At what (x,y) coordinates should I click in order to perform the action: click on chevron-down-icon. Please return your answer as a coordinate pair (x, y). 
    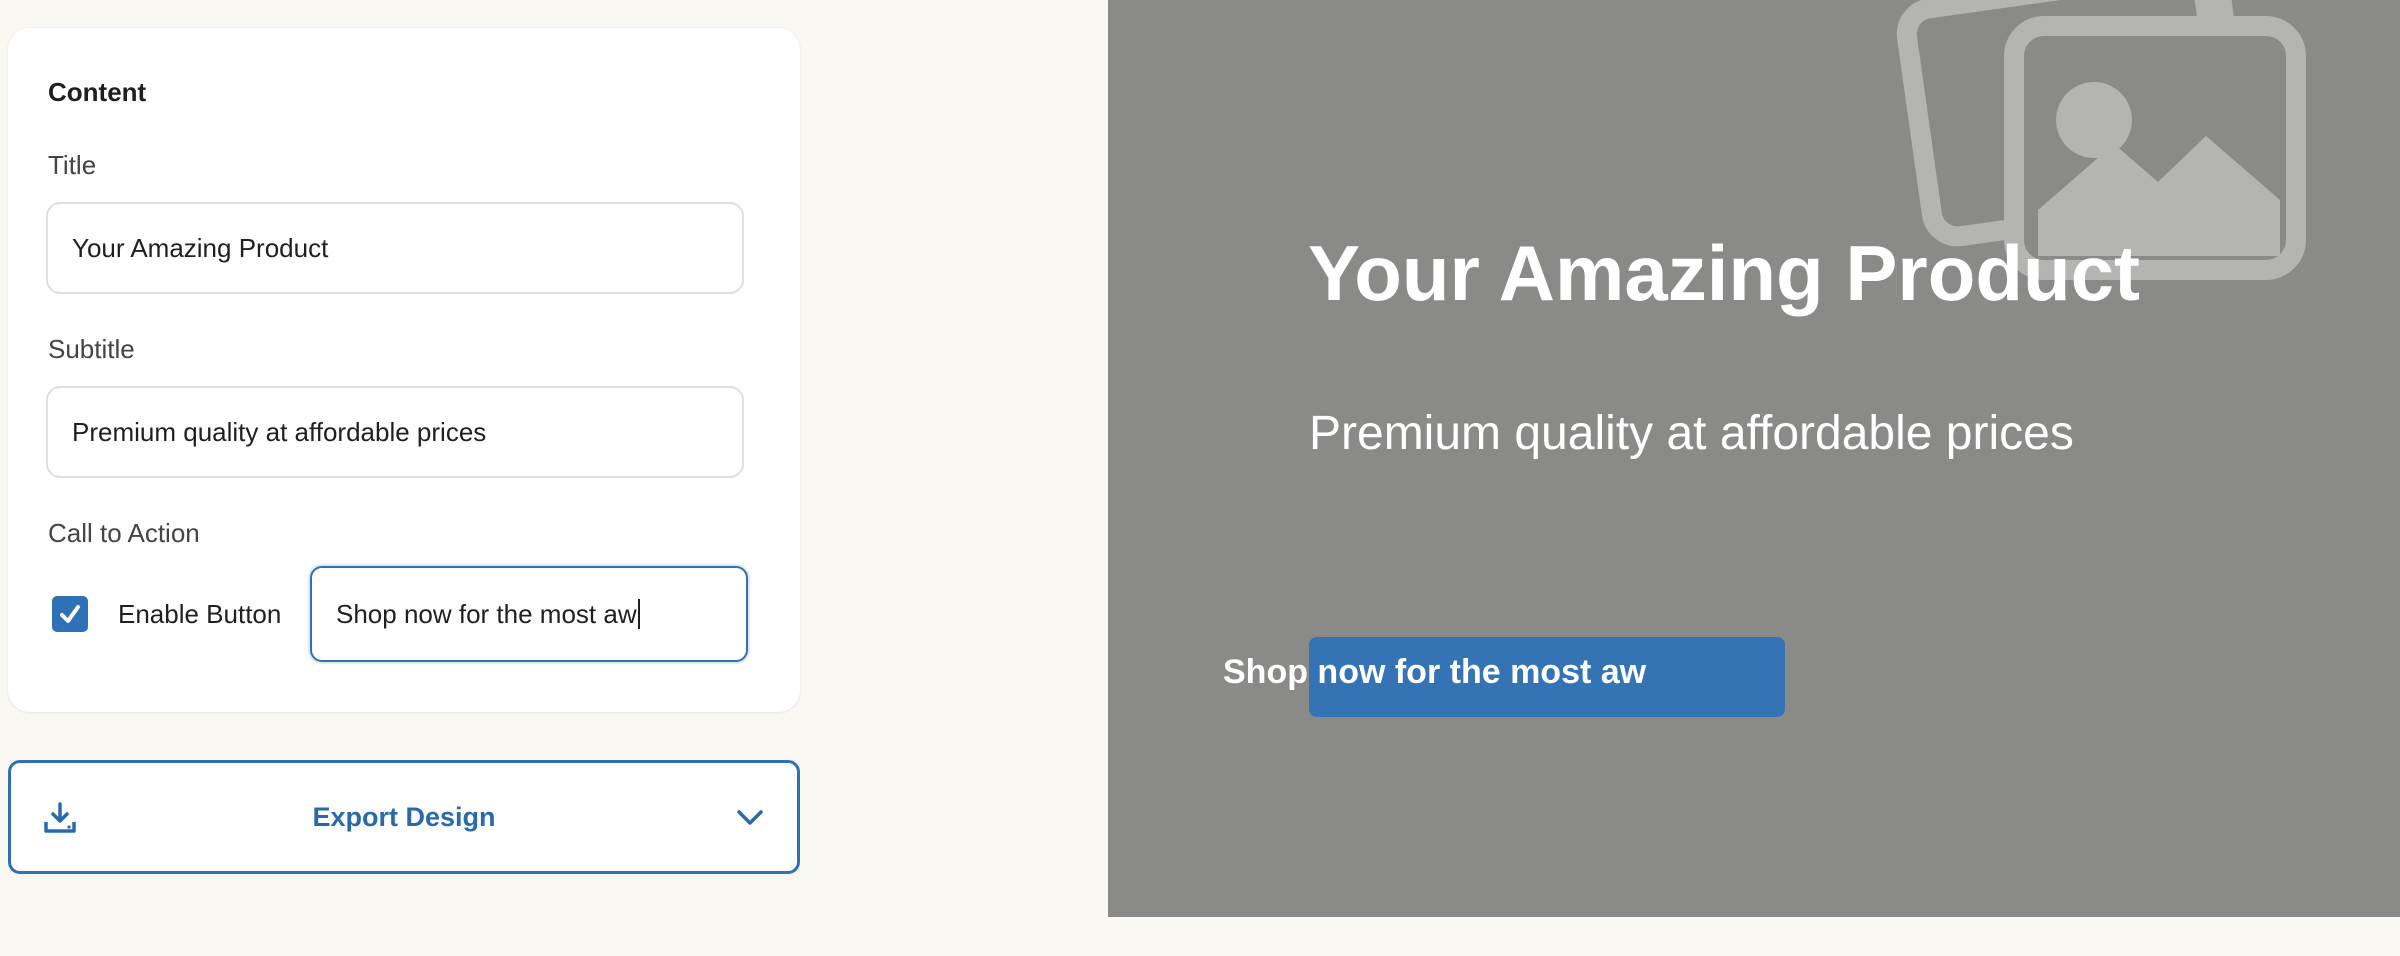
    Looking at the image, I should click on (750, 817).